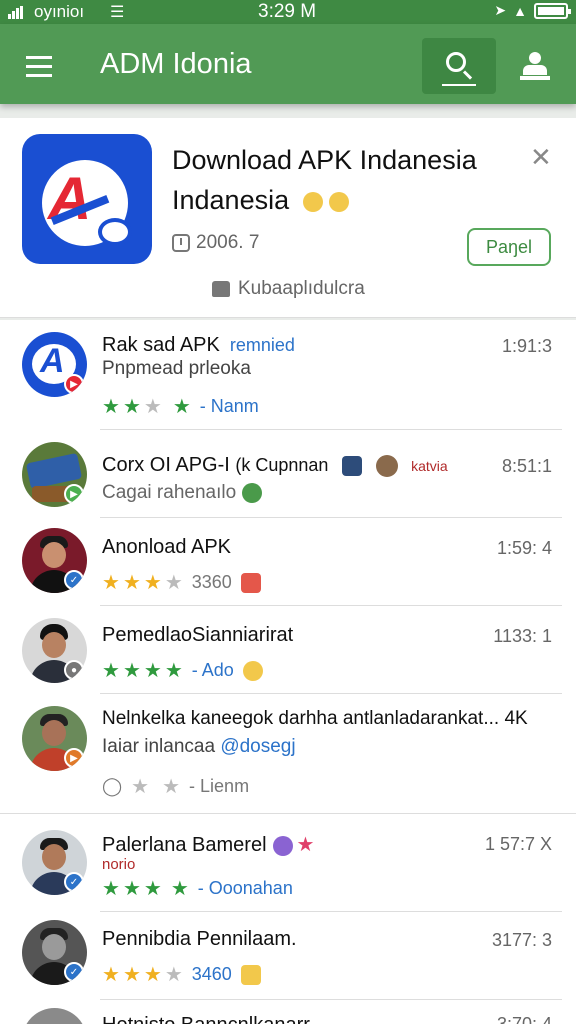 The height and width of the screenshot is (1024, 576). I want to click on avatar: ●, so click(54, 650).